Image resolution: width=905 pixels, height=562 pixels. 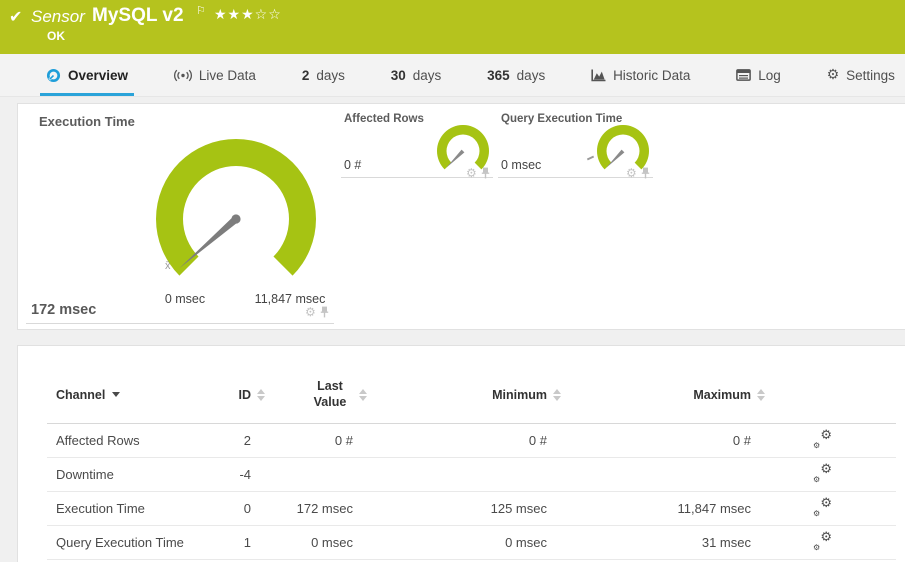 What do you see at coordinates (227, 75) in the screenshot?
I see `tab-label: Live Data` at bounding box center [227, 75].